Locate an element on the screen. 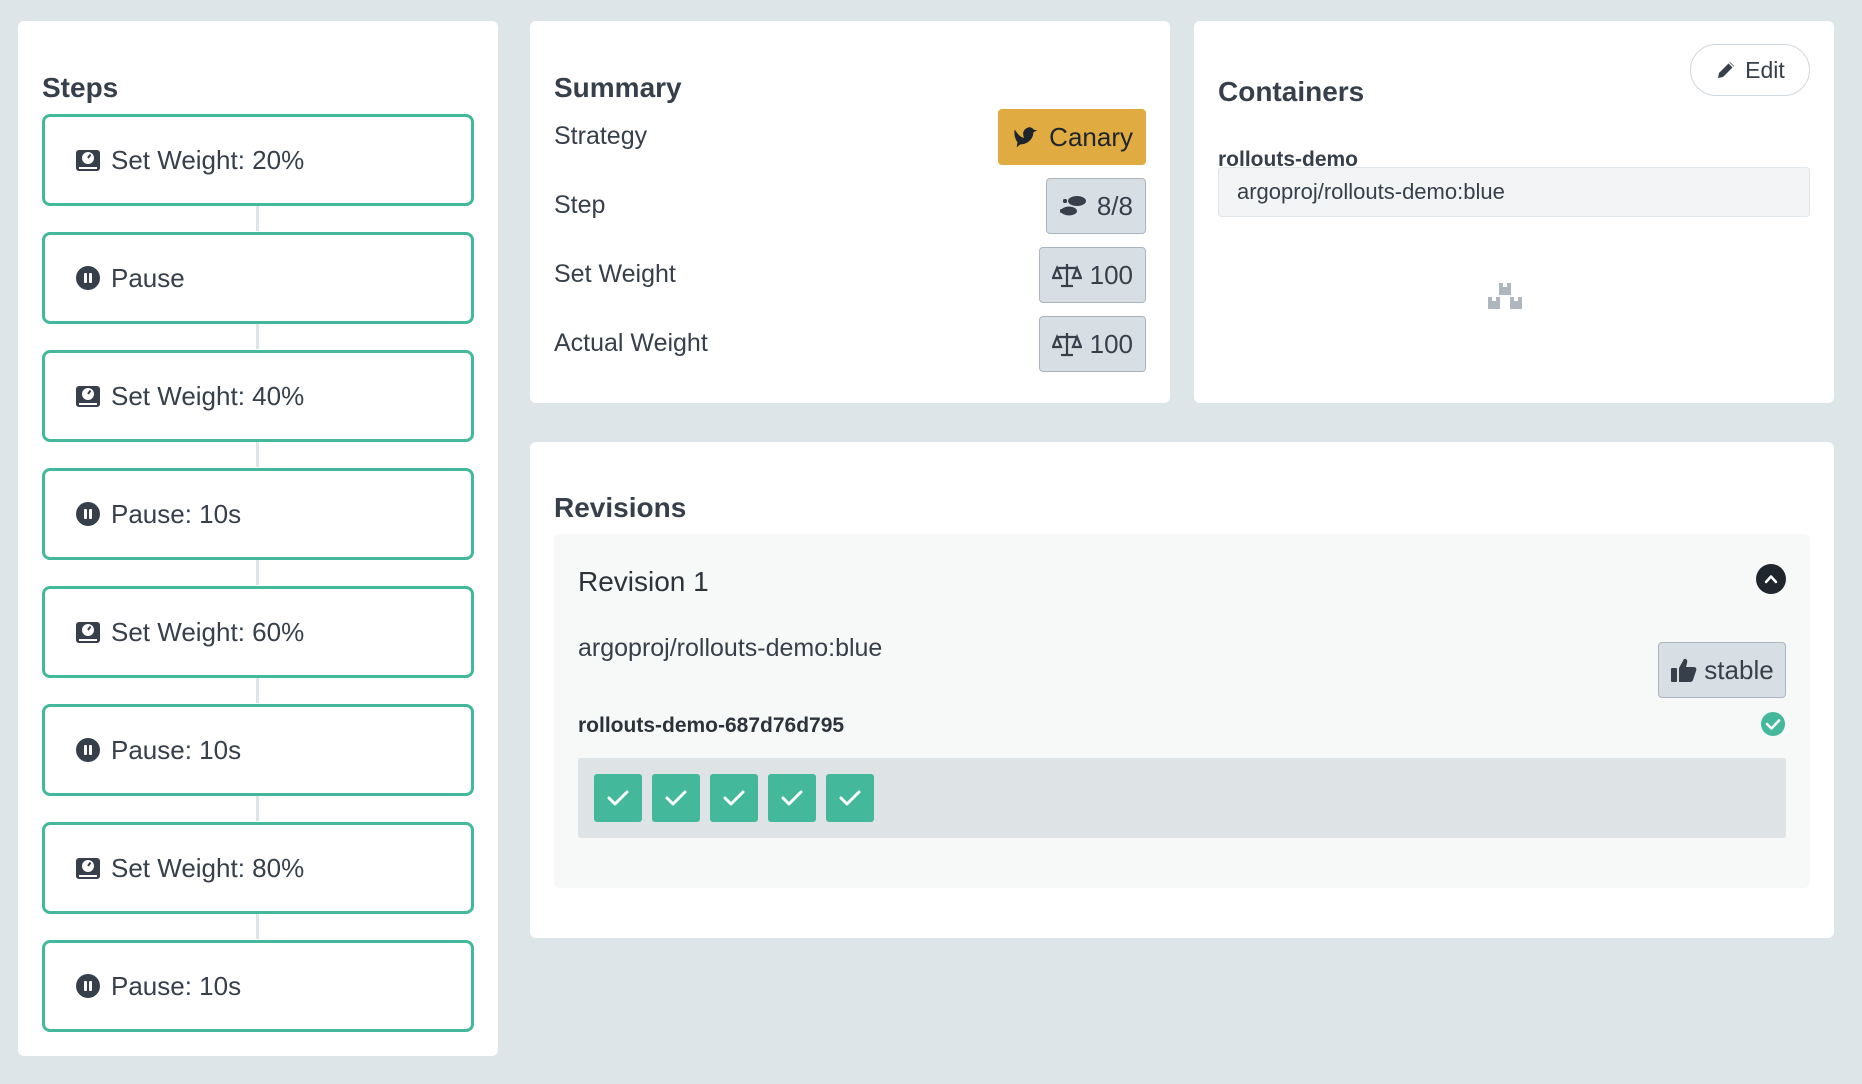  step-set-weight-40: Set Weight: 40% is located at coordinates (258, 396).